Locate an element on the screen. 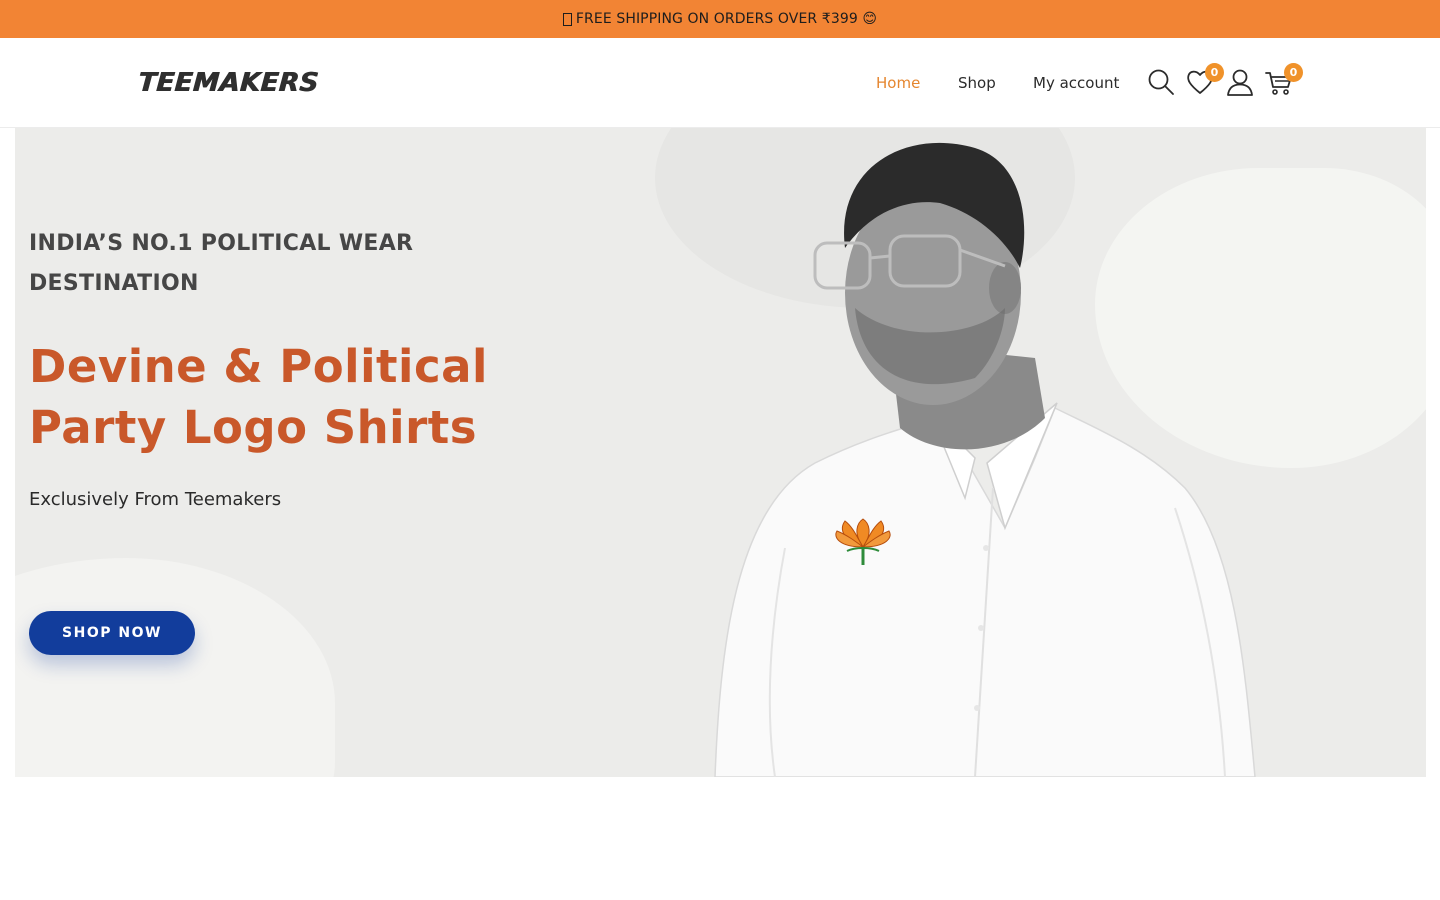 This screenshot has height=900, width=1440. hero-headline: Devine & Political Party Logo Shirts is located at coordinates (258, 397).